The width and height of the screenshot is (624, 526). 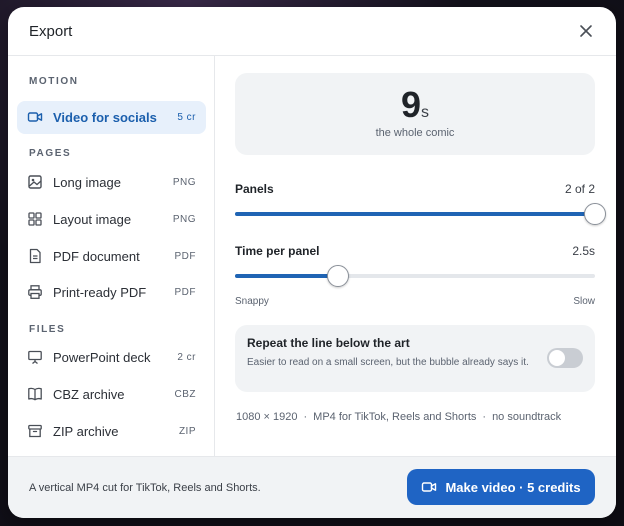 What do you see at coordinates (35, 292) in the screenshot?
I see `printer-icon` at bounding box center [35, 292].